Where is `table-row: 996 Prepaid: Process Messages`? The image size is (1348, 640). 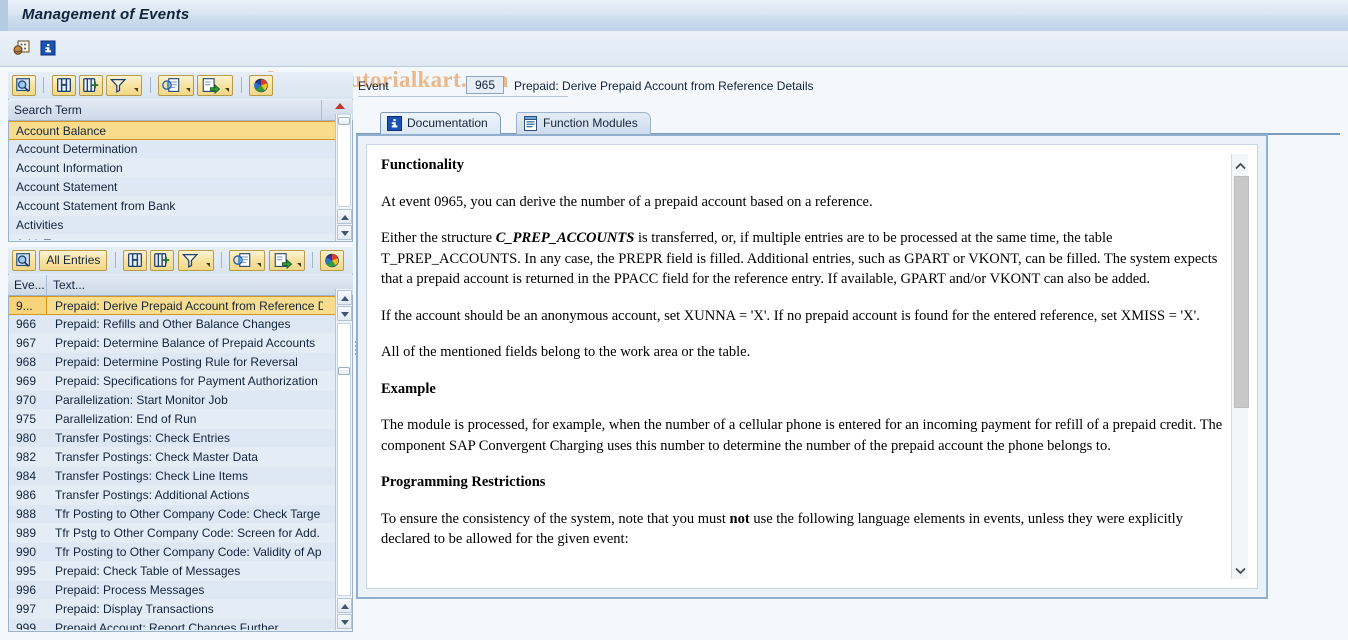 table-row: 996 Prepaid: Process Messages is located at coordinates (172, 590).